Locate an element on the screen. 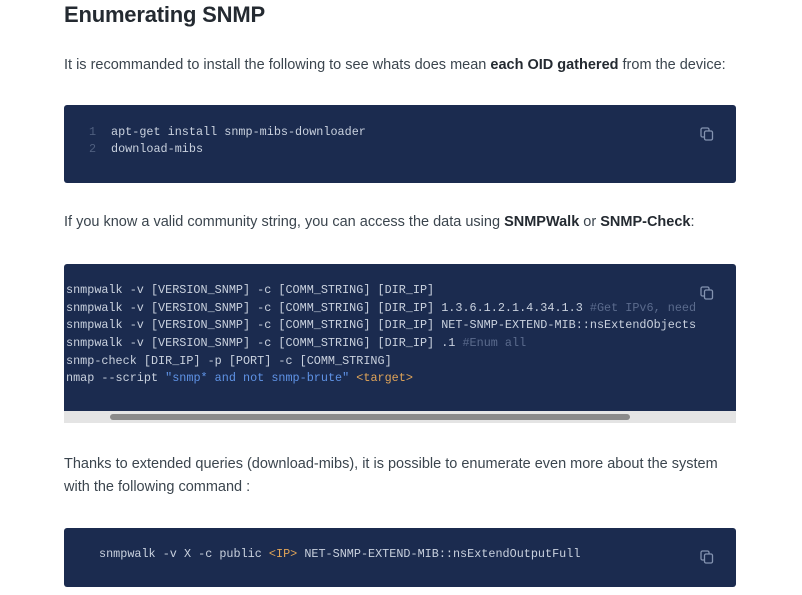 This screenshot has height=595, width=802. horizontal-scrollbar is located at coordinates (400, 417).